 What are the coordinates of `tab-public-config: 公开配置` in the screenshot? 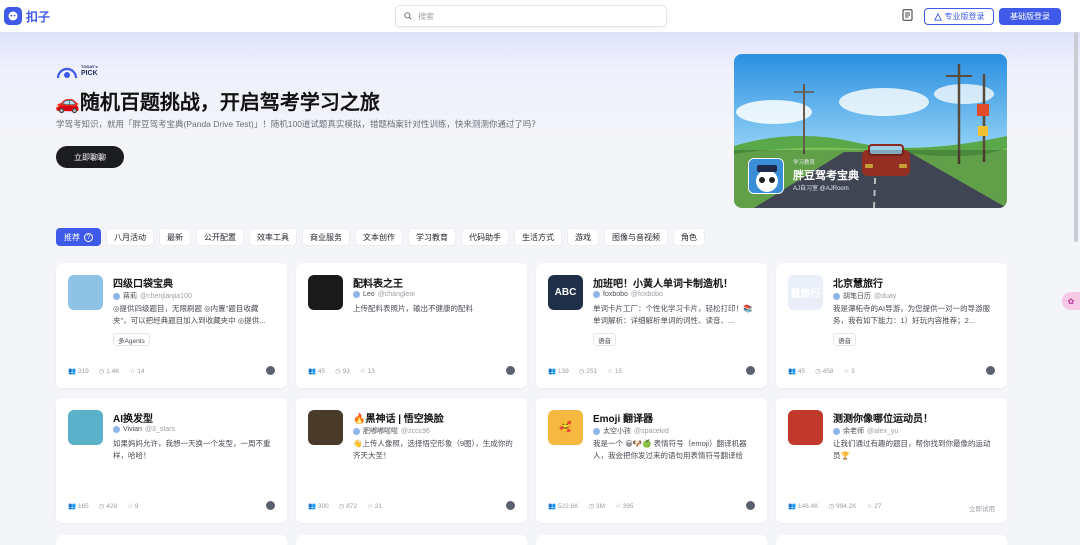 It's located at (220, 237).